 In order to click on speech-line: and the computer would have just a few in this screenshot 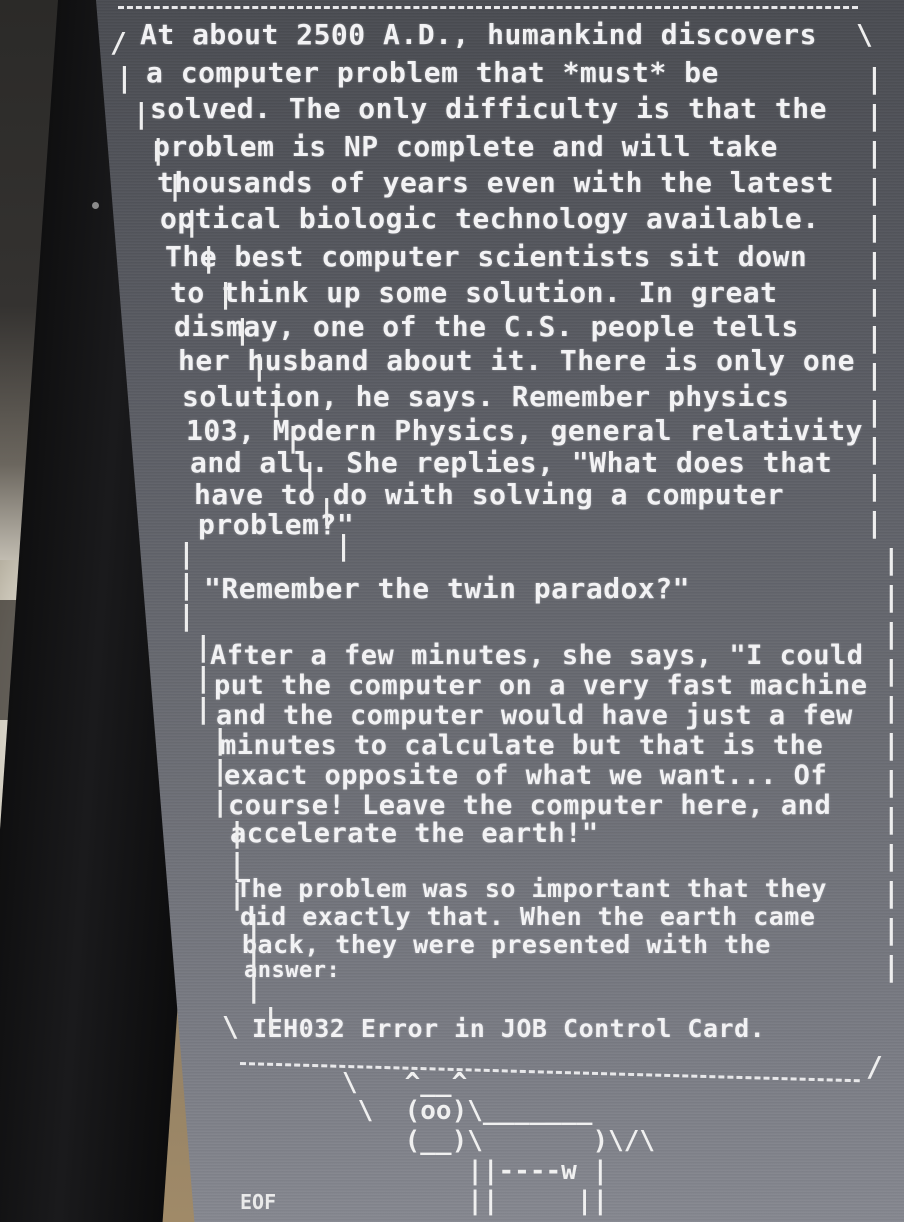, I will do `click(534, 715)`.